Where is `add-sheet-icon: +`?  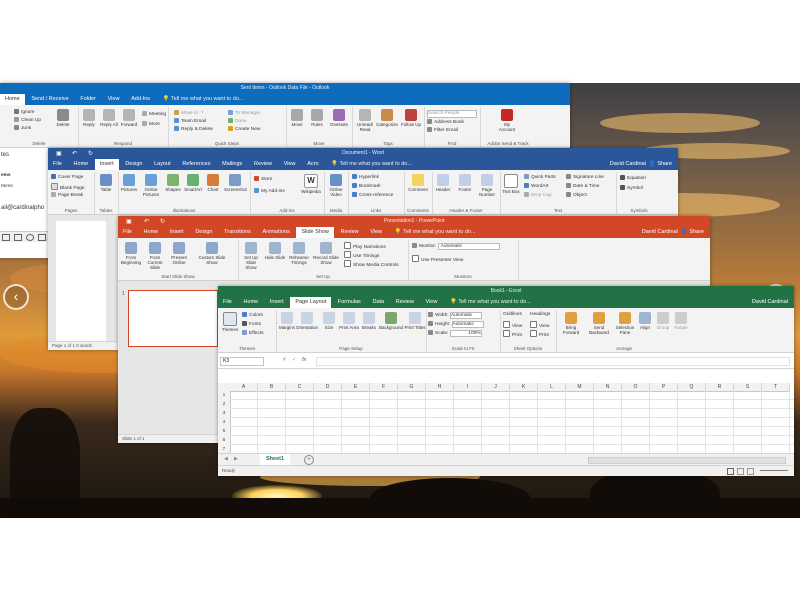 add-sheet-icon: + is located at coordinates (309, 460).